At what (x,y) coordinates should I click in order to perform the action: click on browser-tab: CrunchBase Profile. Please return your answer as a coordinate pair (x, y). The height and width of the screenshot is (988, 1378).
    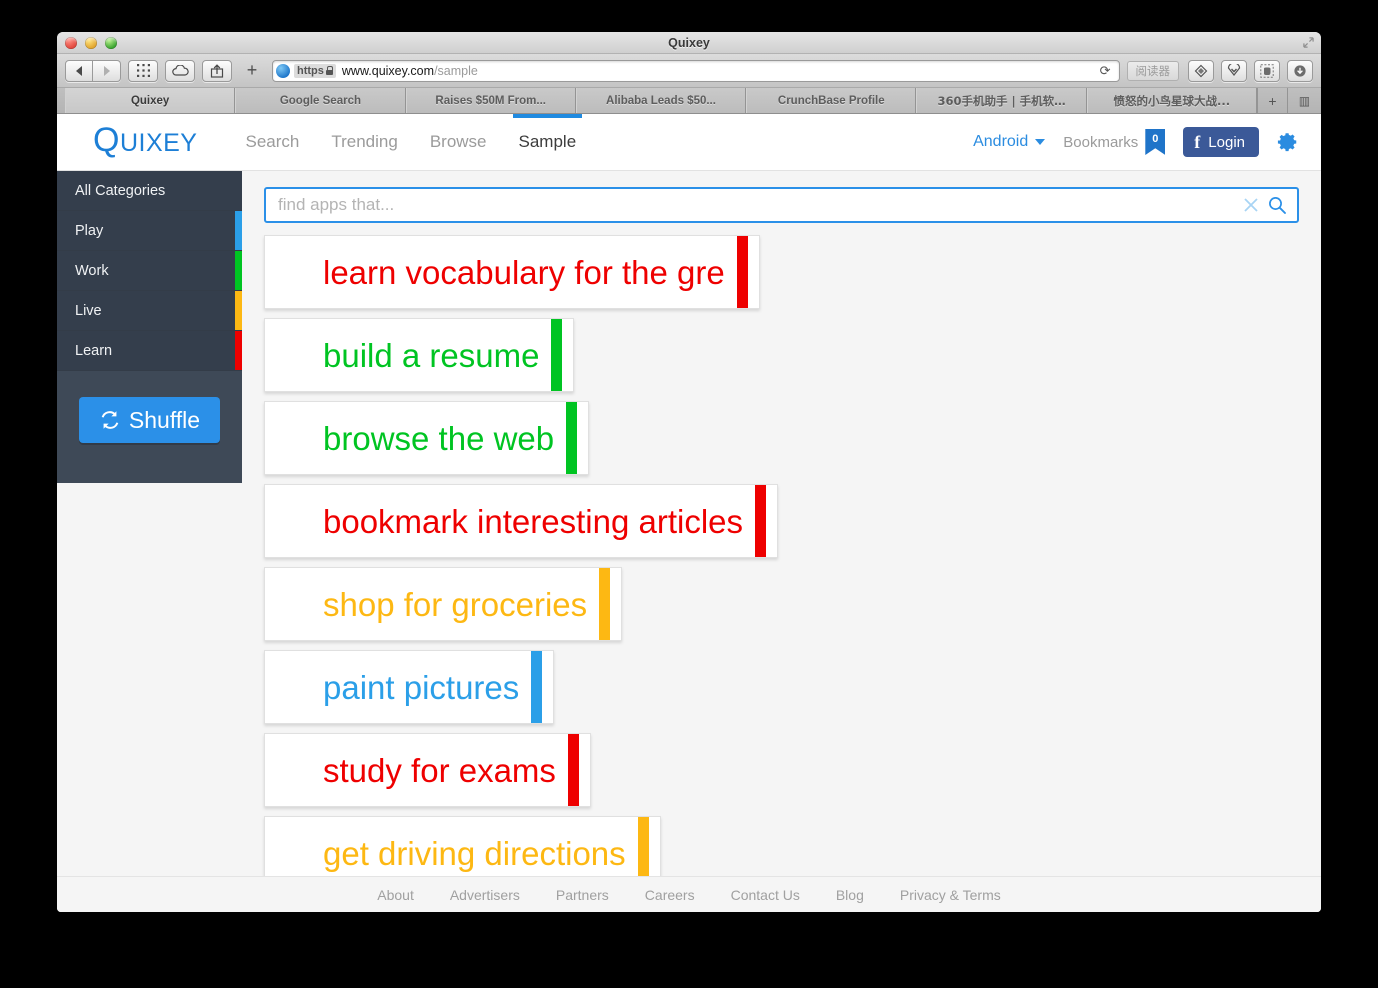
    Looking at the image, I should click on (831, 100).